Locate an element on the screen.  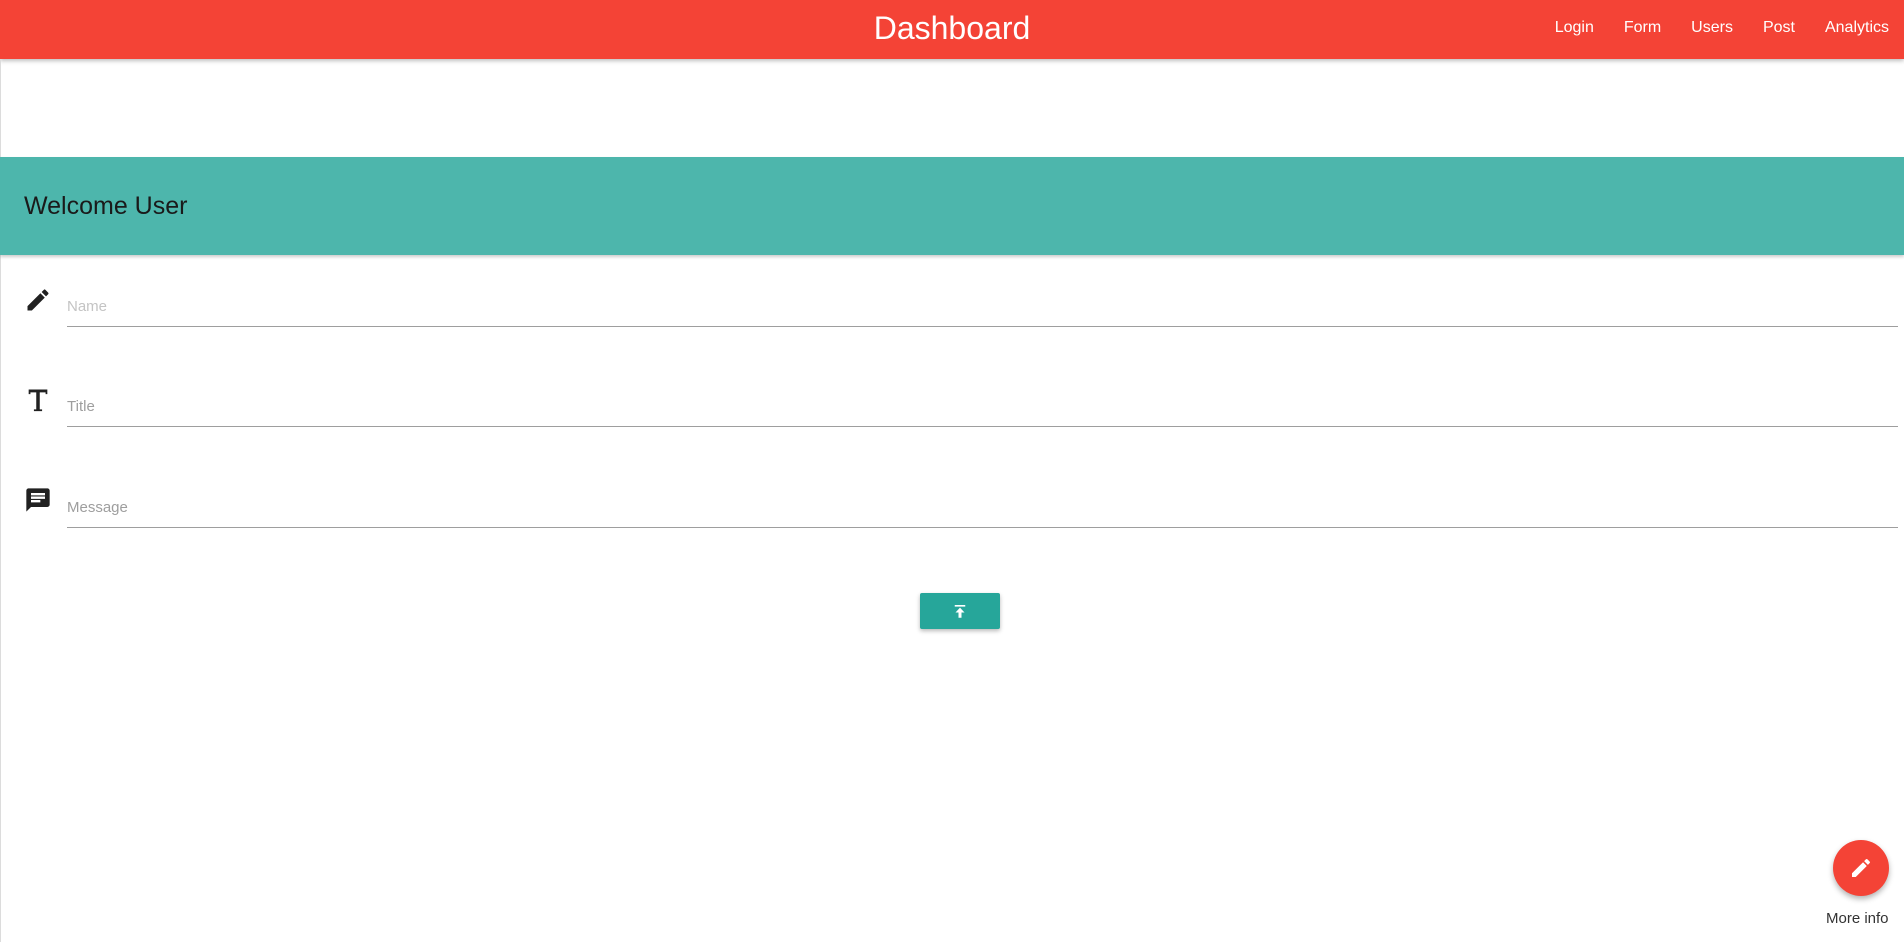
text-format-icon is located at coordinates (38, 400).